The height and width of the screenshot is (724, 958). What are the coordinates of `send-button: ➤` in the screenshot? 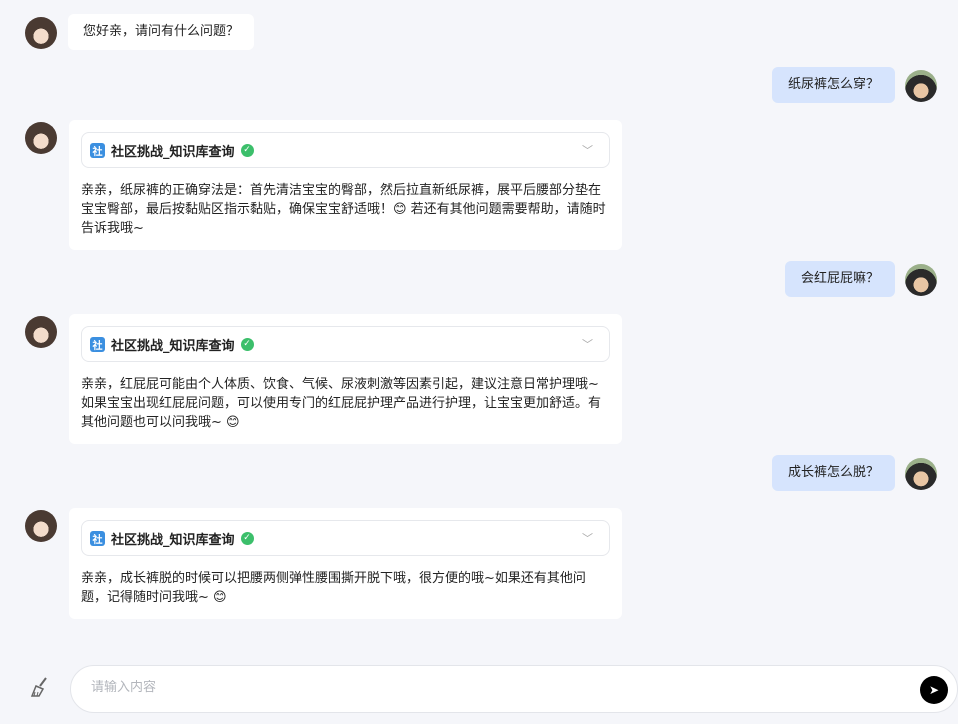 It's located at (934, 690).